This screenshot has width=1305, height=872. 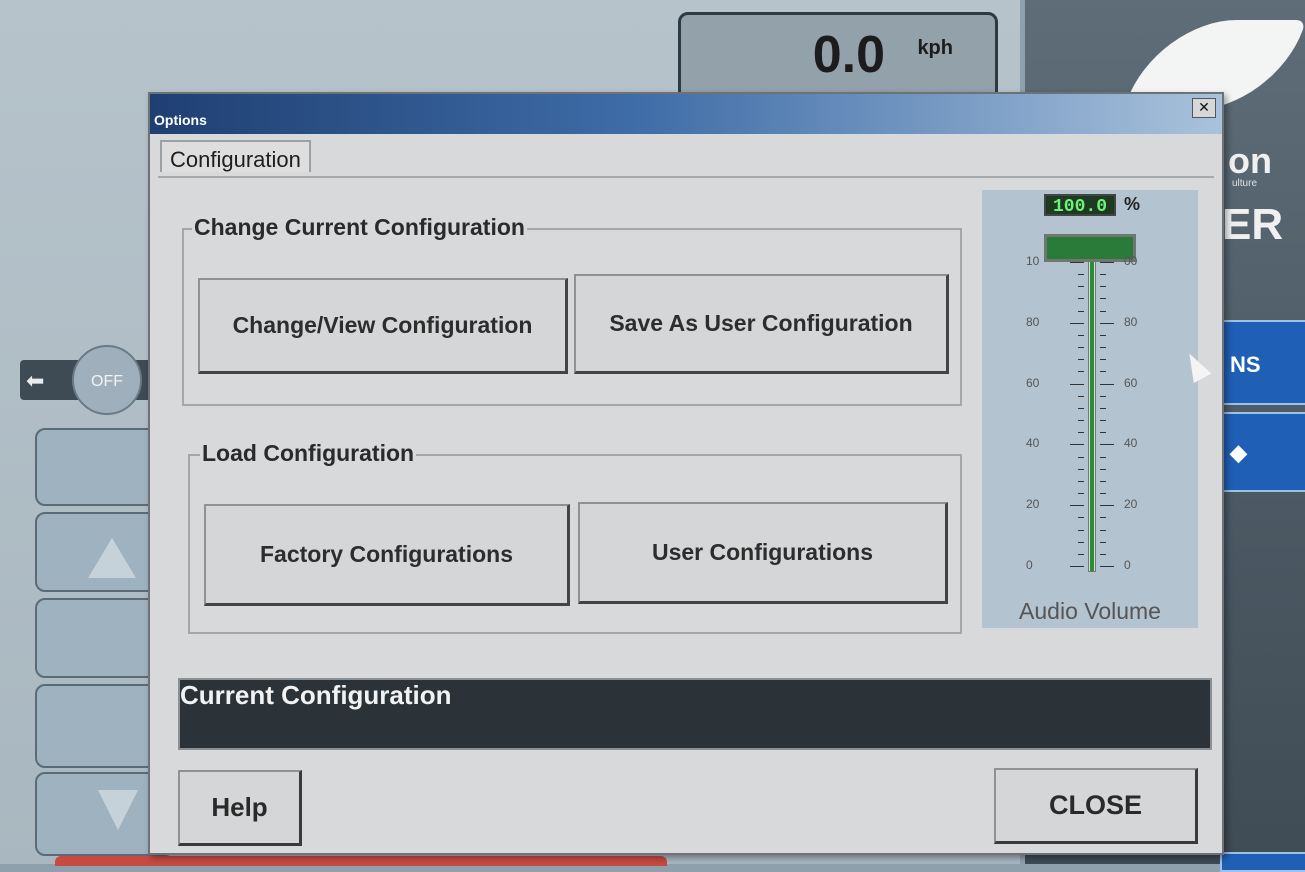 I want to click on volume-tick-label-left: 60, so click(x=1033, y=382).